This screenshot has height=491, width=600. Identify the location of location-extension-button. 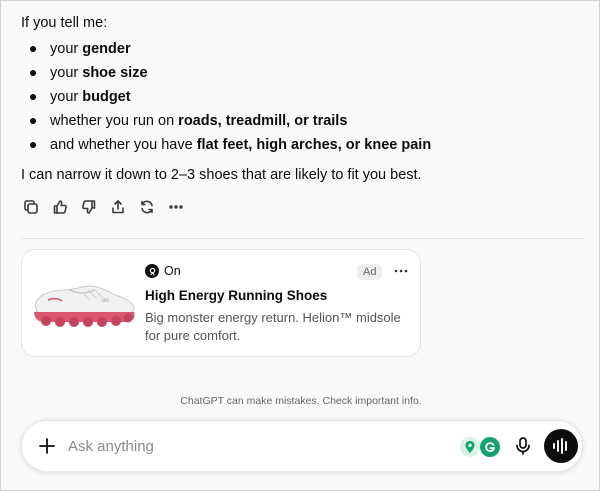
(470, 447).